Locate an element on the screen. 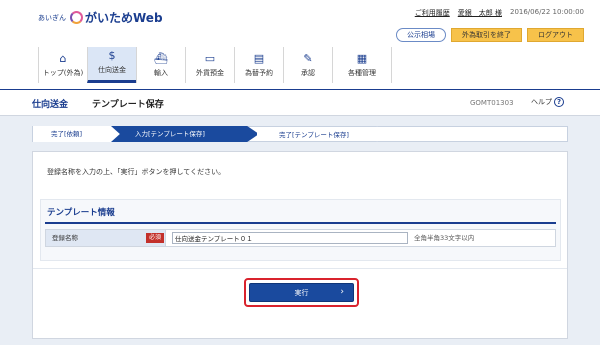 This screenshot has width=600, height=345. nav-top: ⌂ トップ(外為) is located at coordinates (62, 65).